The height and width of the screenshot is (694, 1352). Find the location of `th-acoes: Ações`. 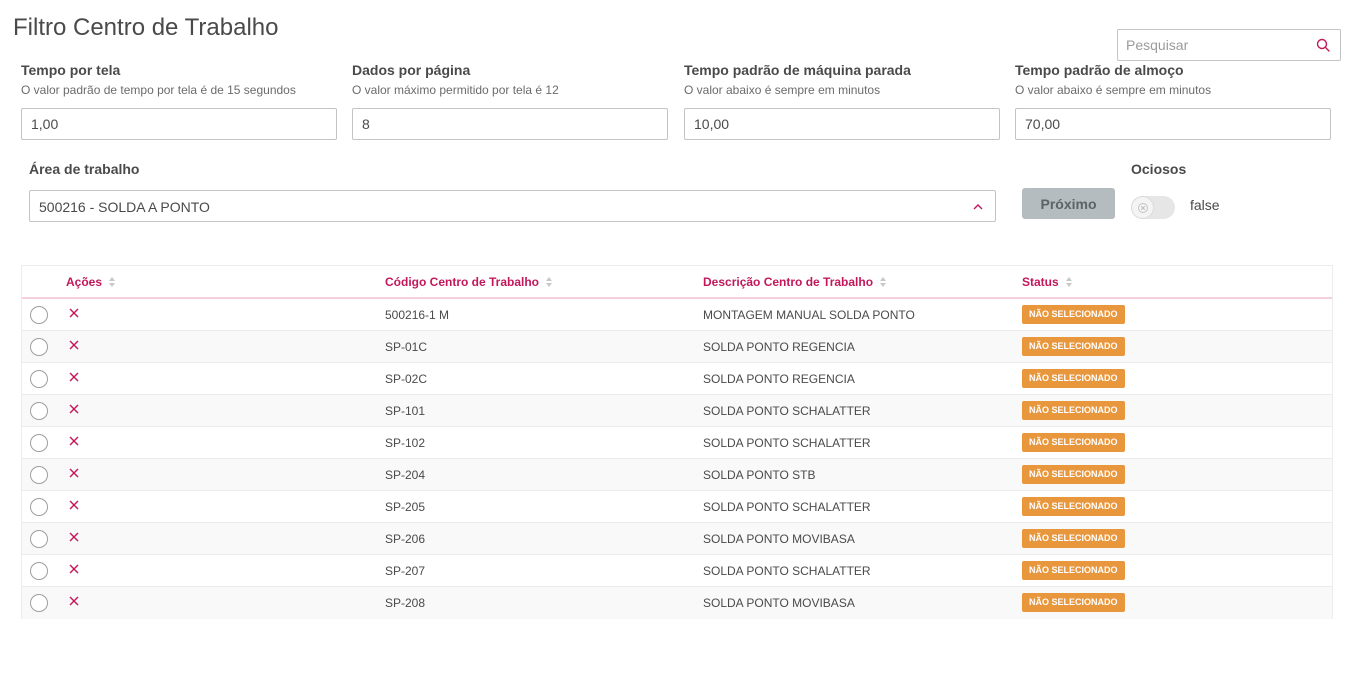

th-acoes: Ações is located at coordinates (91, 282).